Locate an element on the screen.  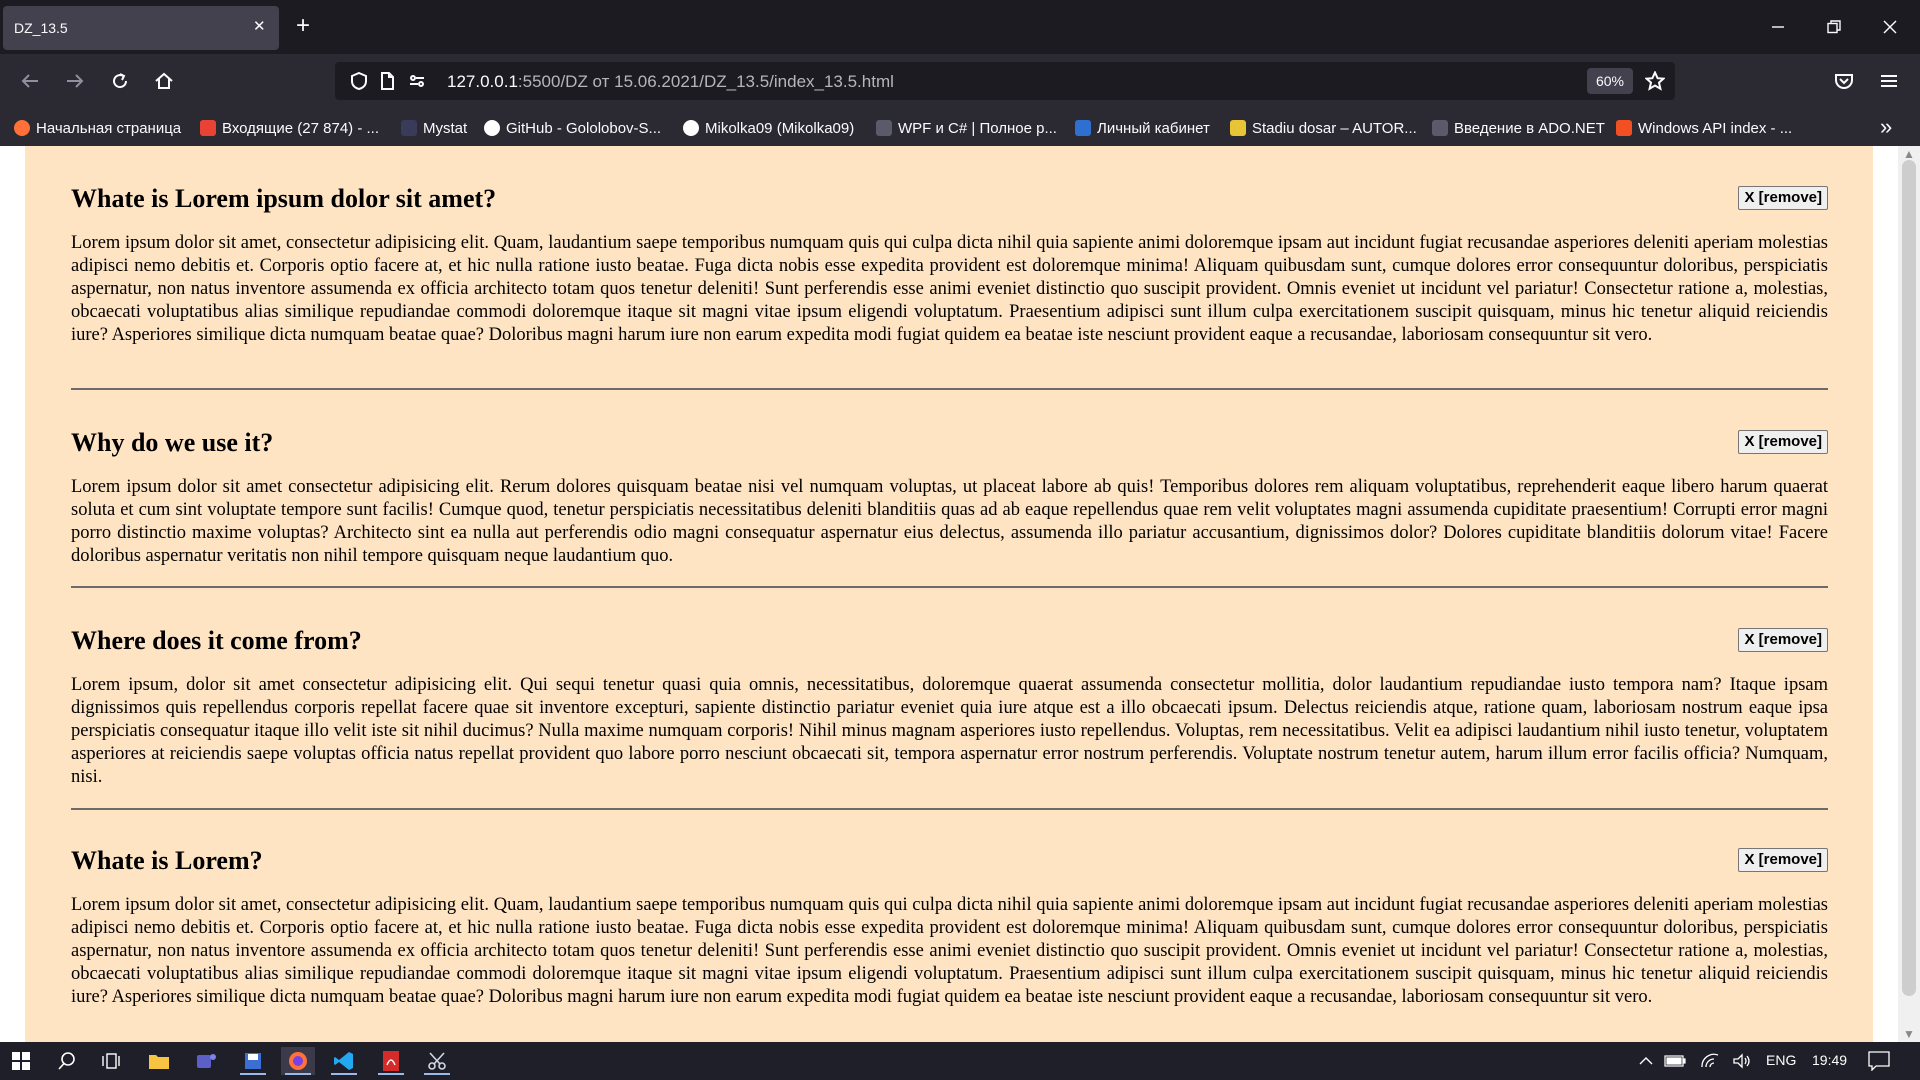
reload-icon is located at coordinates (120, 81).